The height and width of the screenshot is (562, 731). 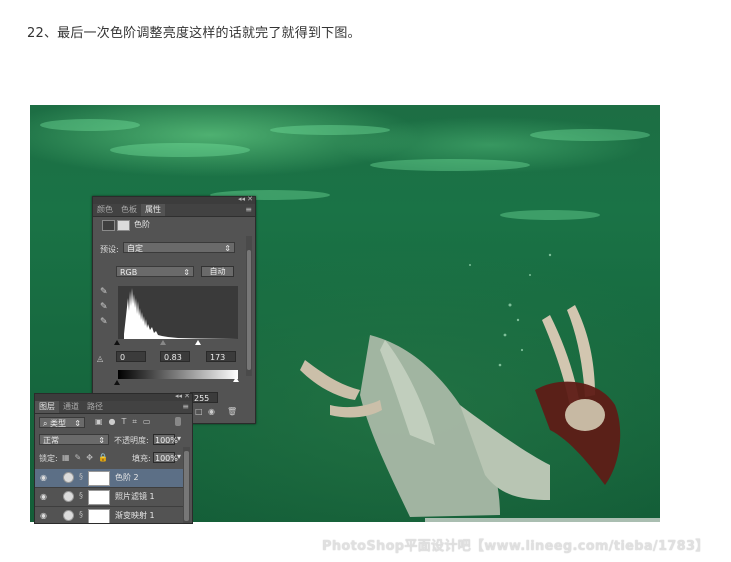 I want to click on lock-label: 锁定:, so click(x=48, y=458).